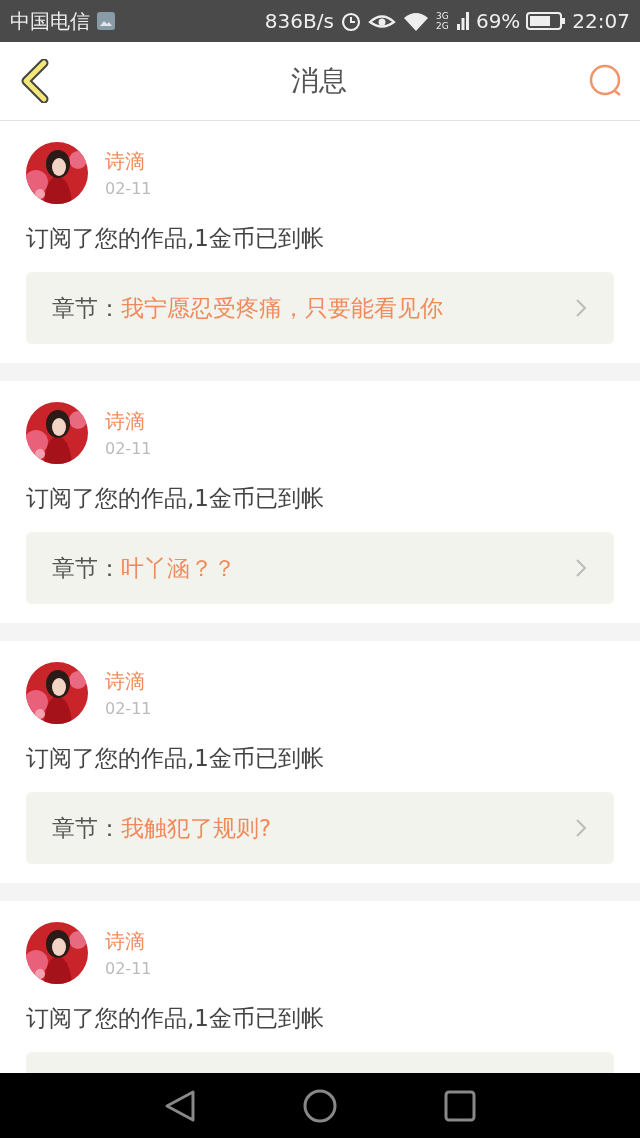 The width and height of the screenshot is (640, 1138). I want to click on carrier-name: 中国电信, so click(50, 21).